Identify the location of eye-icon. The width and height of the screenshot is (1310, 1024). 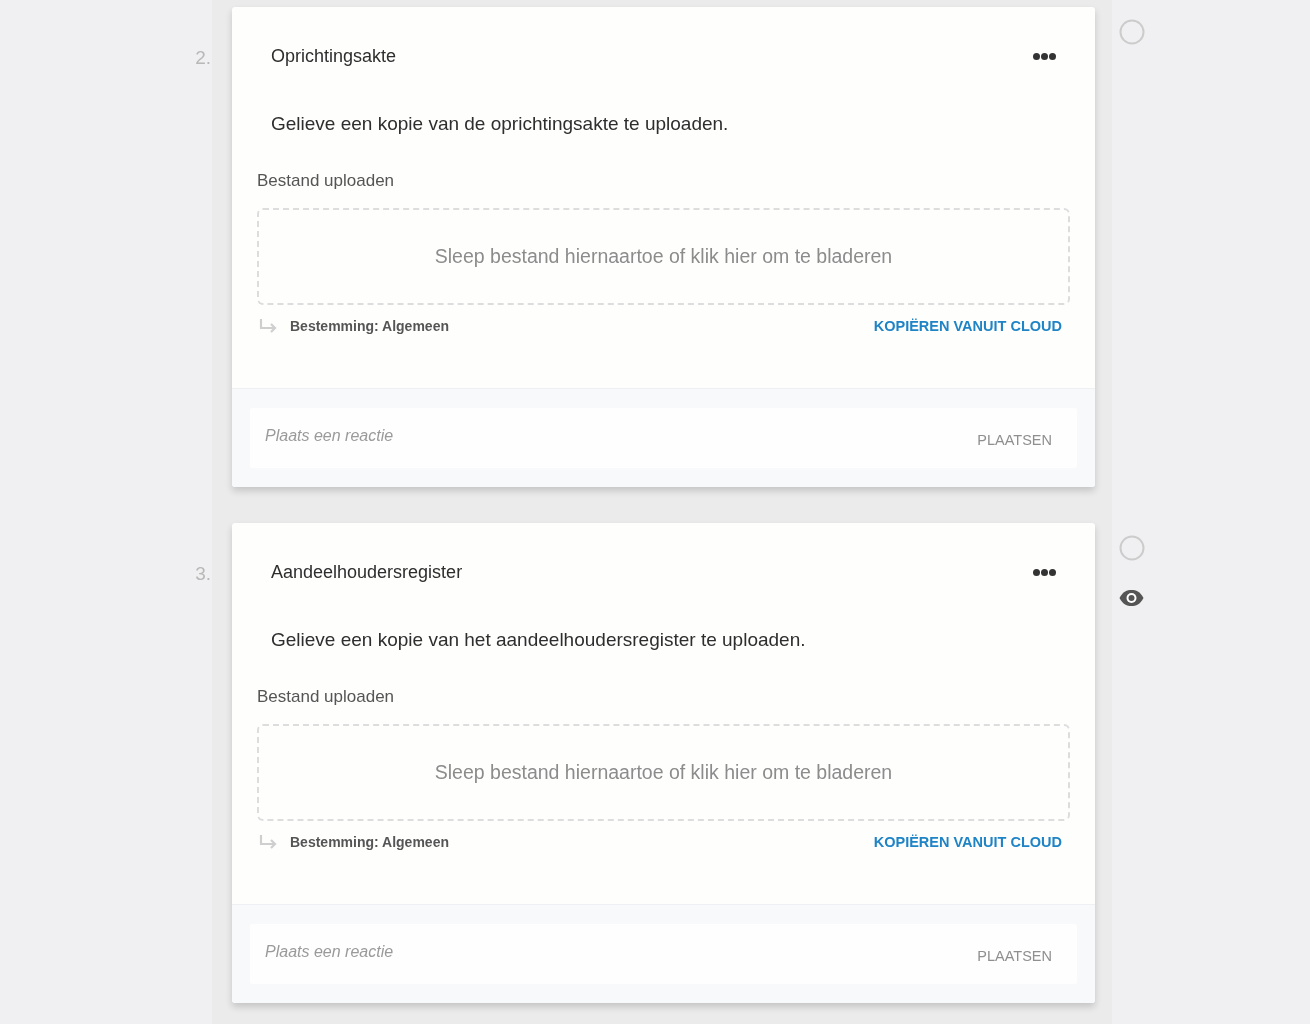
(1131, 598).